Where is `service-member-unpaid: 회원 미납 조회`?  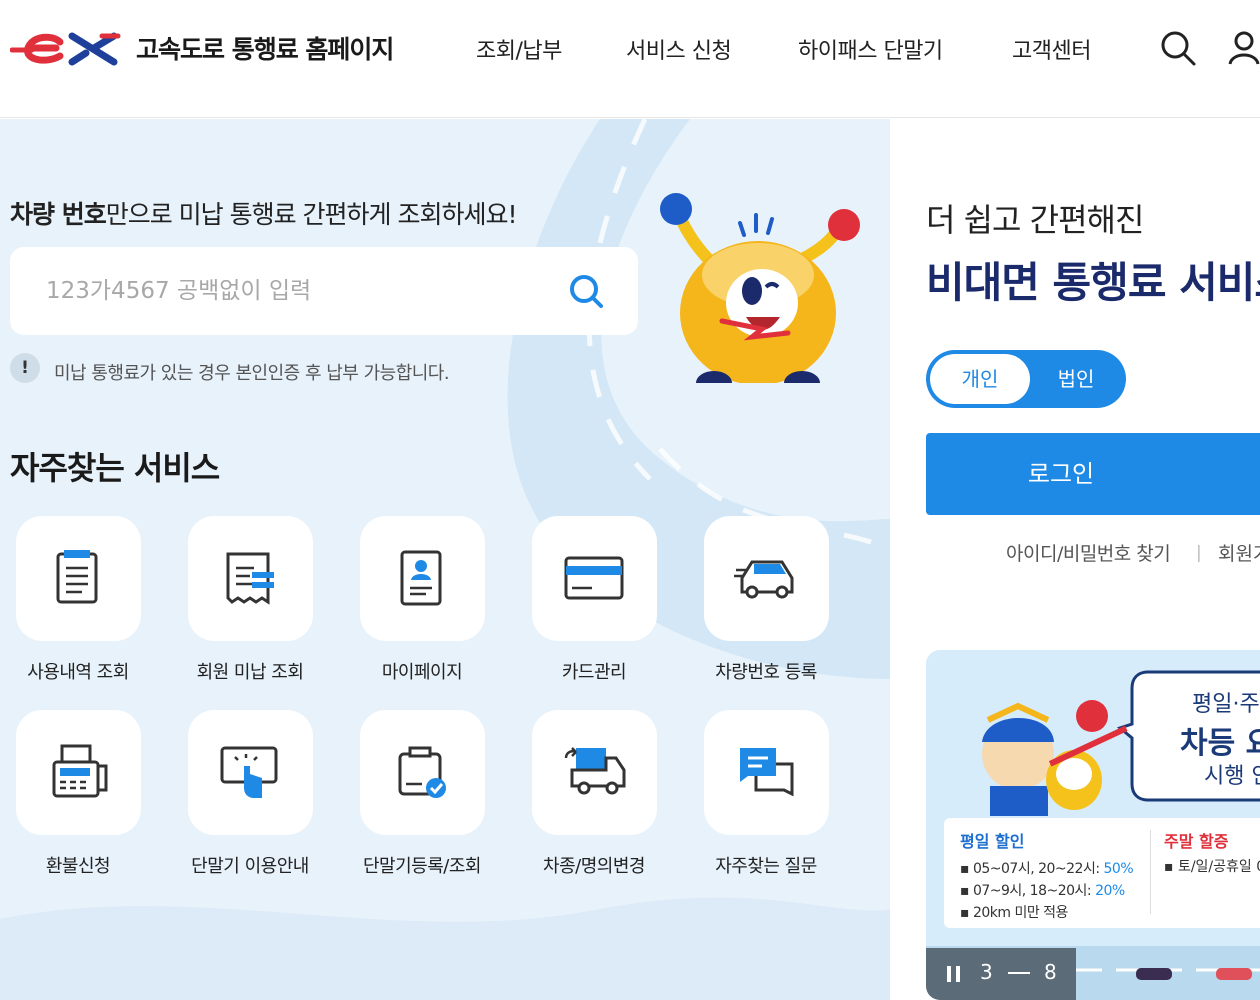
service-member-unpaid: 회원 미납 조회 is located at coordinates (252, 611).